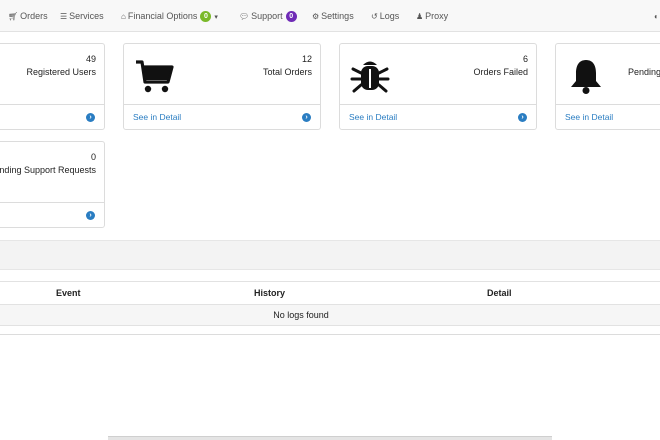 The width and height of the screenshot is (660, 440). What do you see at coordinates (13, 16) in the screenshot?
I see `cart-icon: 🛒︎` at bounding box center [13, 16].